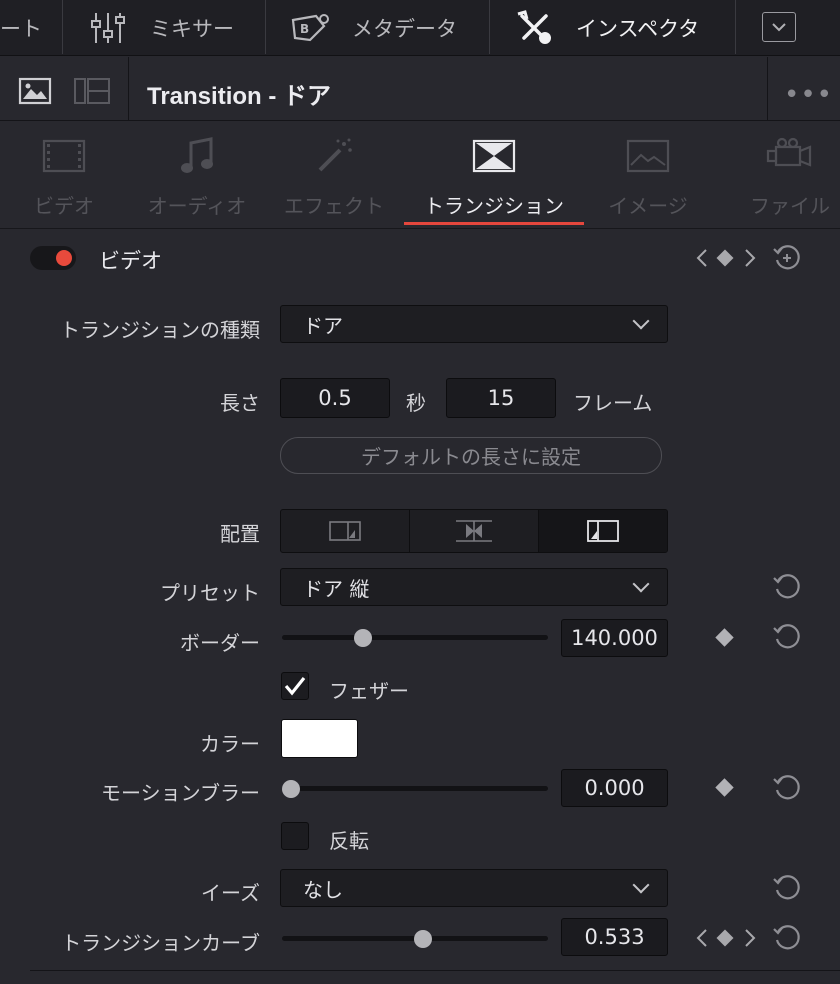  I want to click on align-center-icon, so click(474, 531).